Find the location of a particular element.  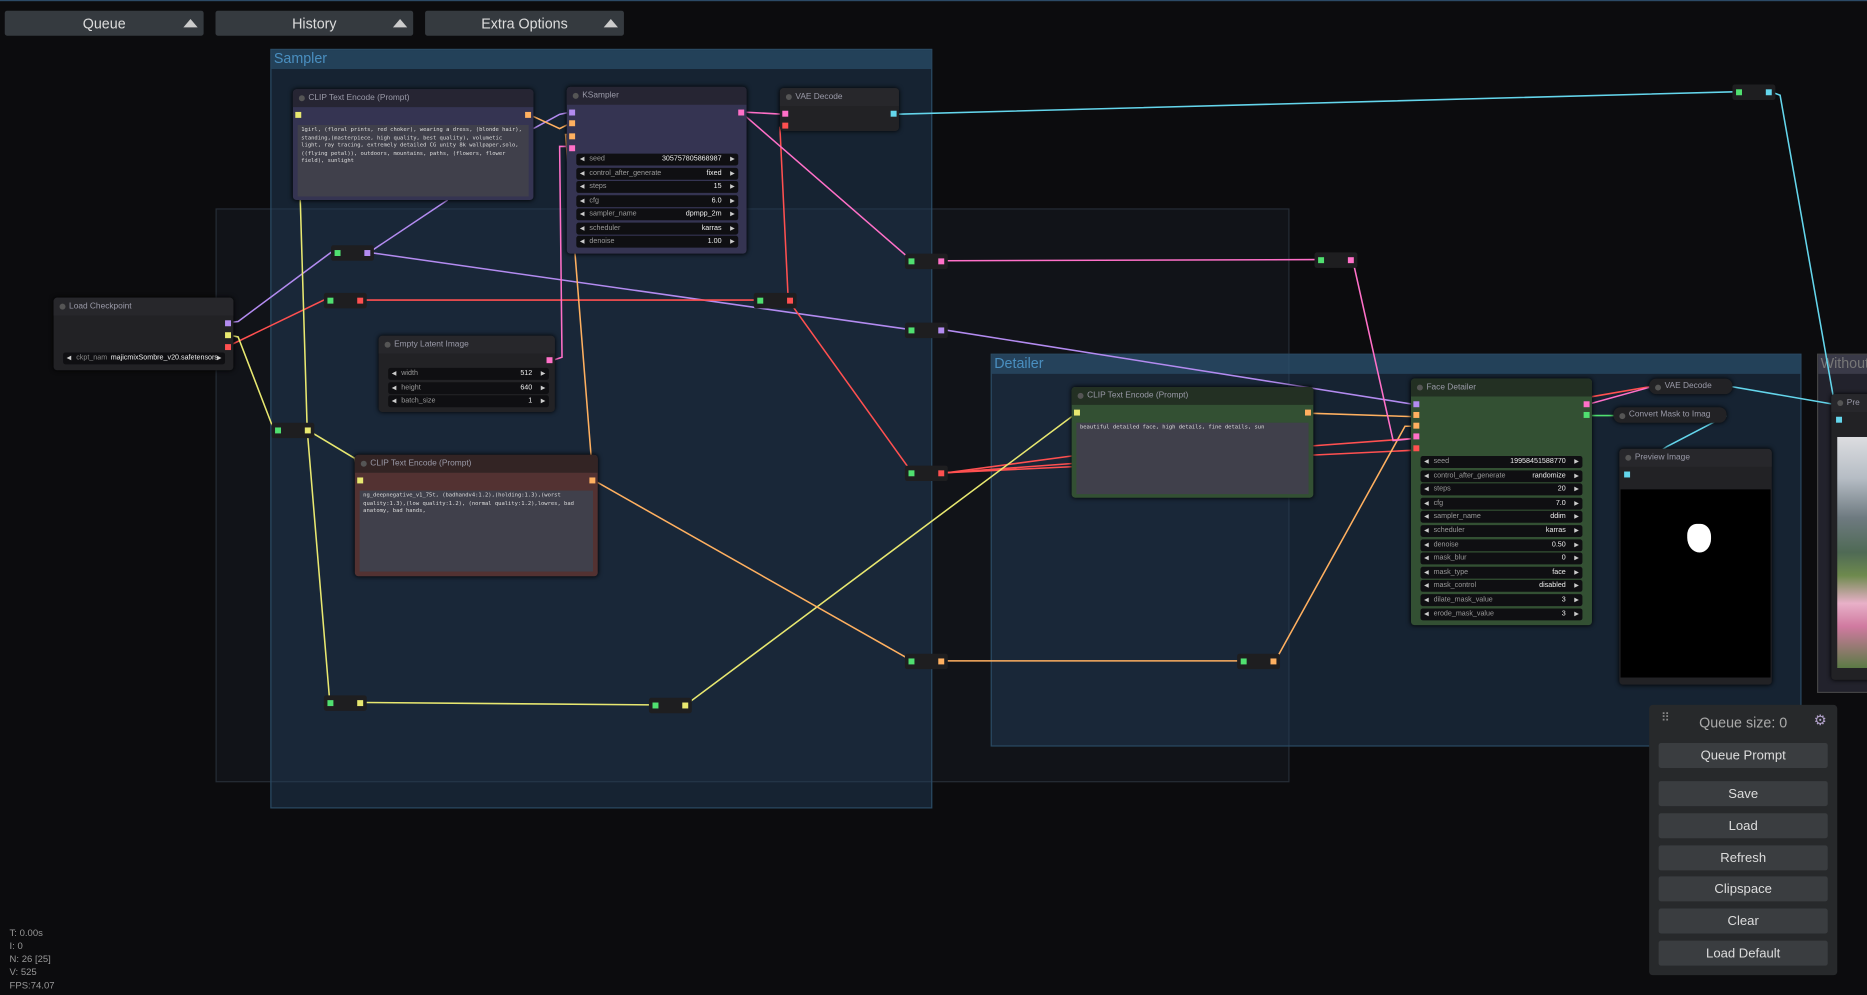

widget-denoise: denoise1.00 is located at coordinates (657, 241).